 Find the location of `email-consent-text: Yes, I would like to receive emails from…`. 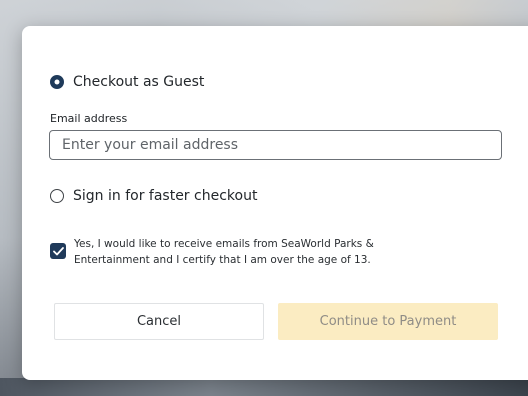

email-consent-text: Yes, I would like to receive emails from… is located at coordinates (224, 252).